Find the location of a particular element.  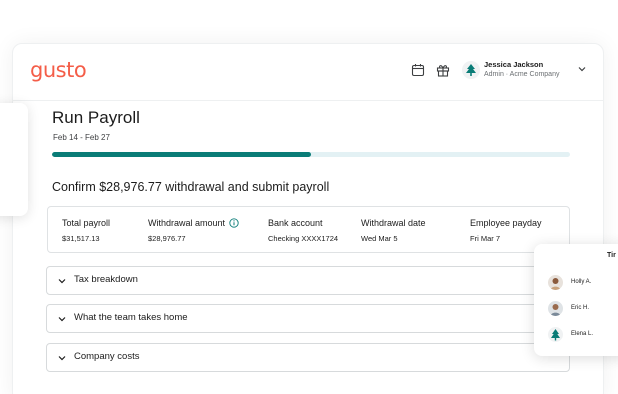

summary-total-payroll: Total payroll $31,517.13 is located at coordinates (86, 230).